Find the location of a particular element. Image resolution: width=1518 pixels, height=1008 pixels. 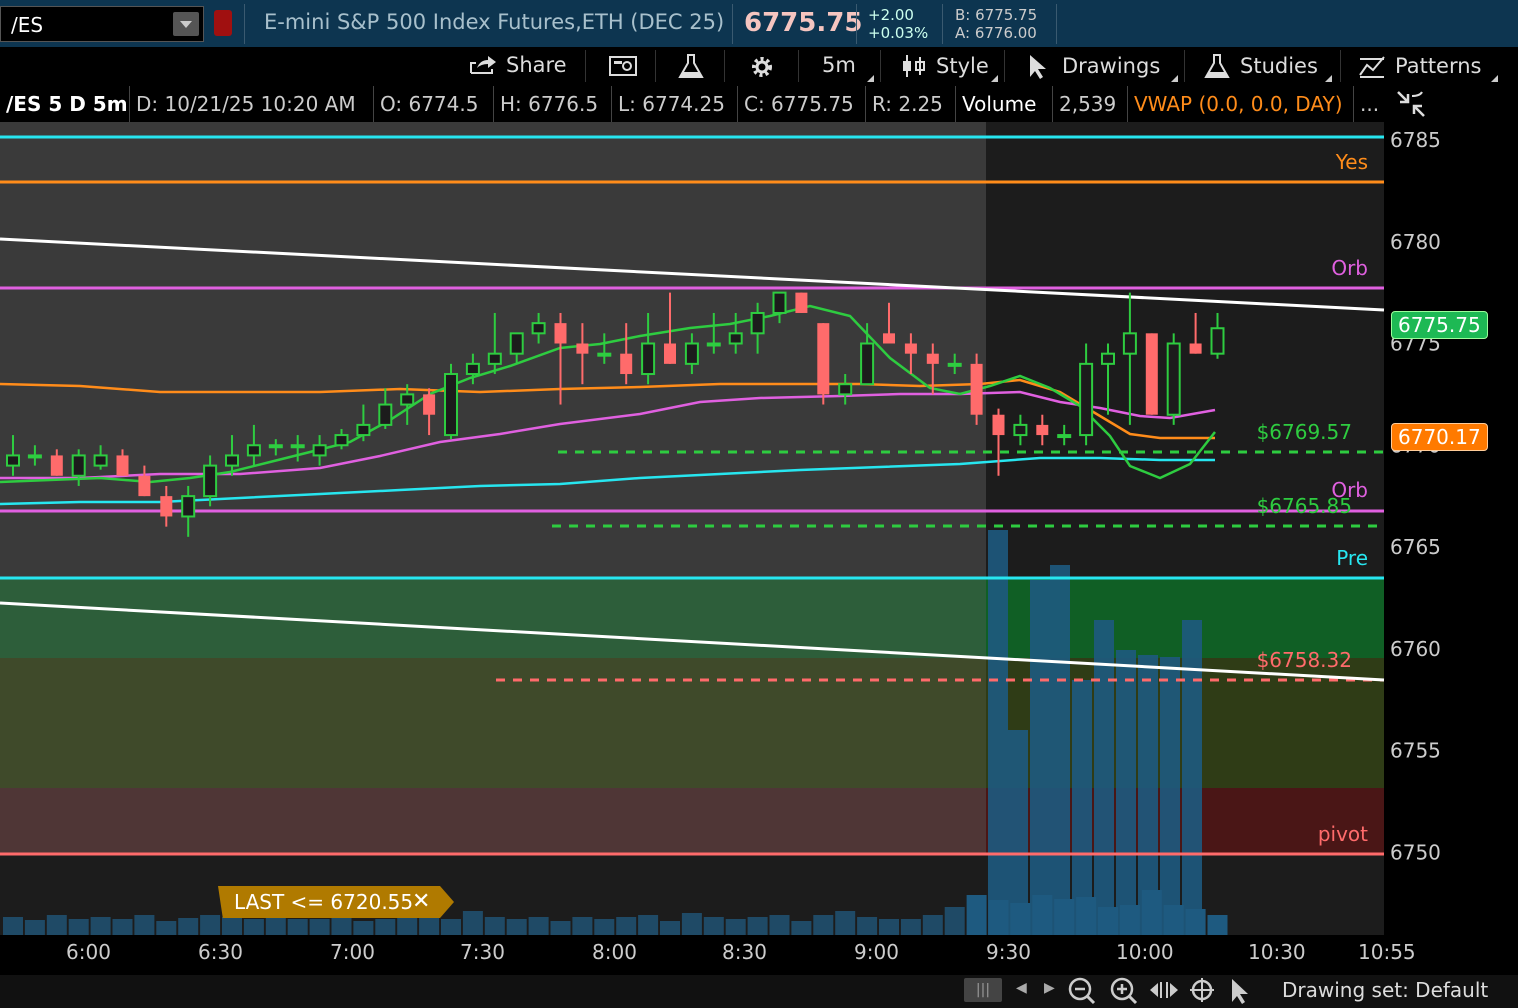

footer-tools is located at coordinates (1158, 991).